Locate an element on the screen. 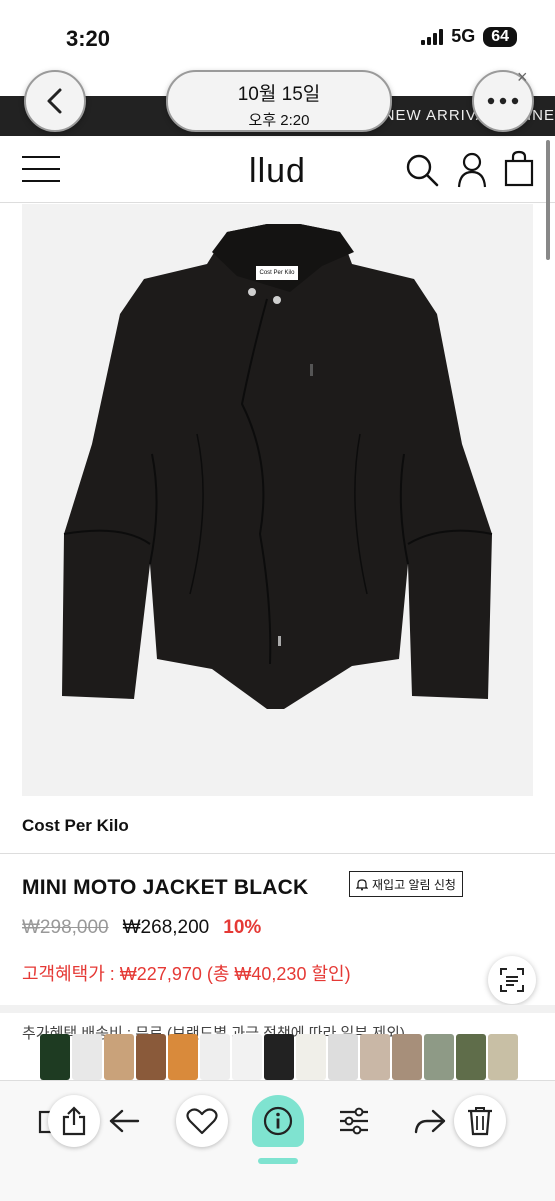 This screenshot has width=555, height=1201. trash-icon is located at coordinates (480, 1121).